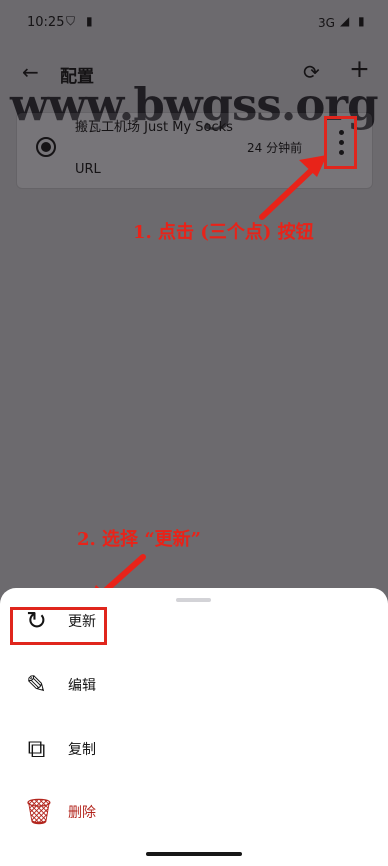 This screenshot has width=388, height=866. I want to click on more-options-button, so click(340, 142).